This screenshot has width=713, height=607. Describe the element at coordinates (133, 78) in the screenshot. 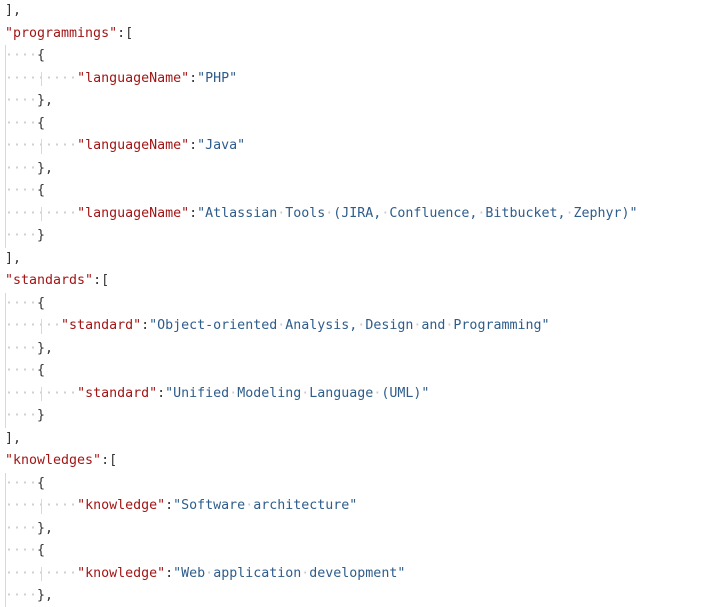

I see `json-key: "languageName"` at that location.